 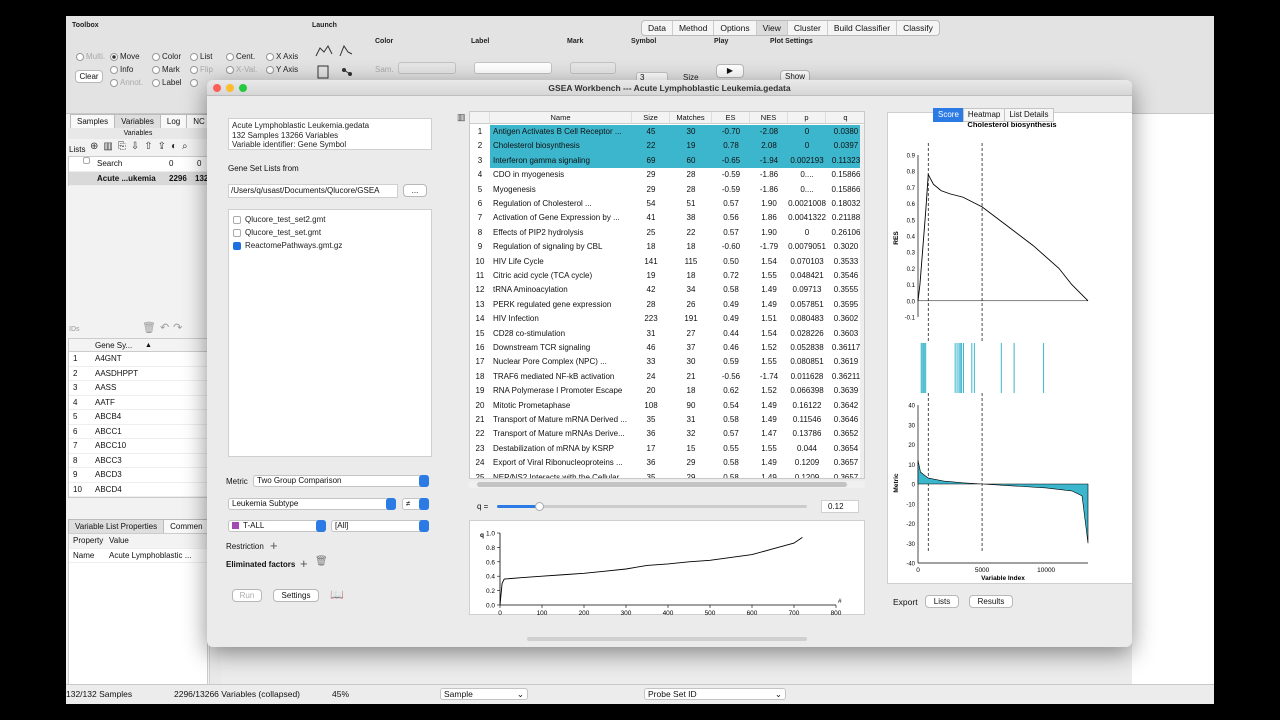 What do you see at coordinates (138, 417) in the screenshot?
I see `gene-row: 5 ABCB4` at bounding box center [138, 417].